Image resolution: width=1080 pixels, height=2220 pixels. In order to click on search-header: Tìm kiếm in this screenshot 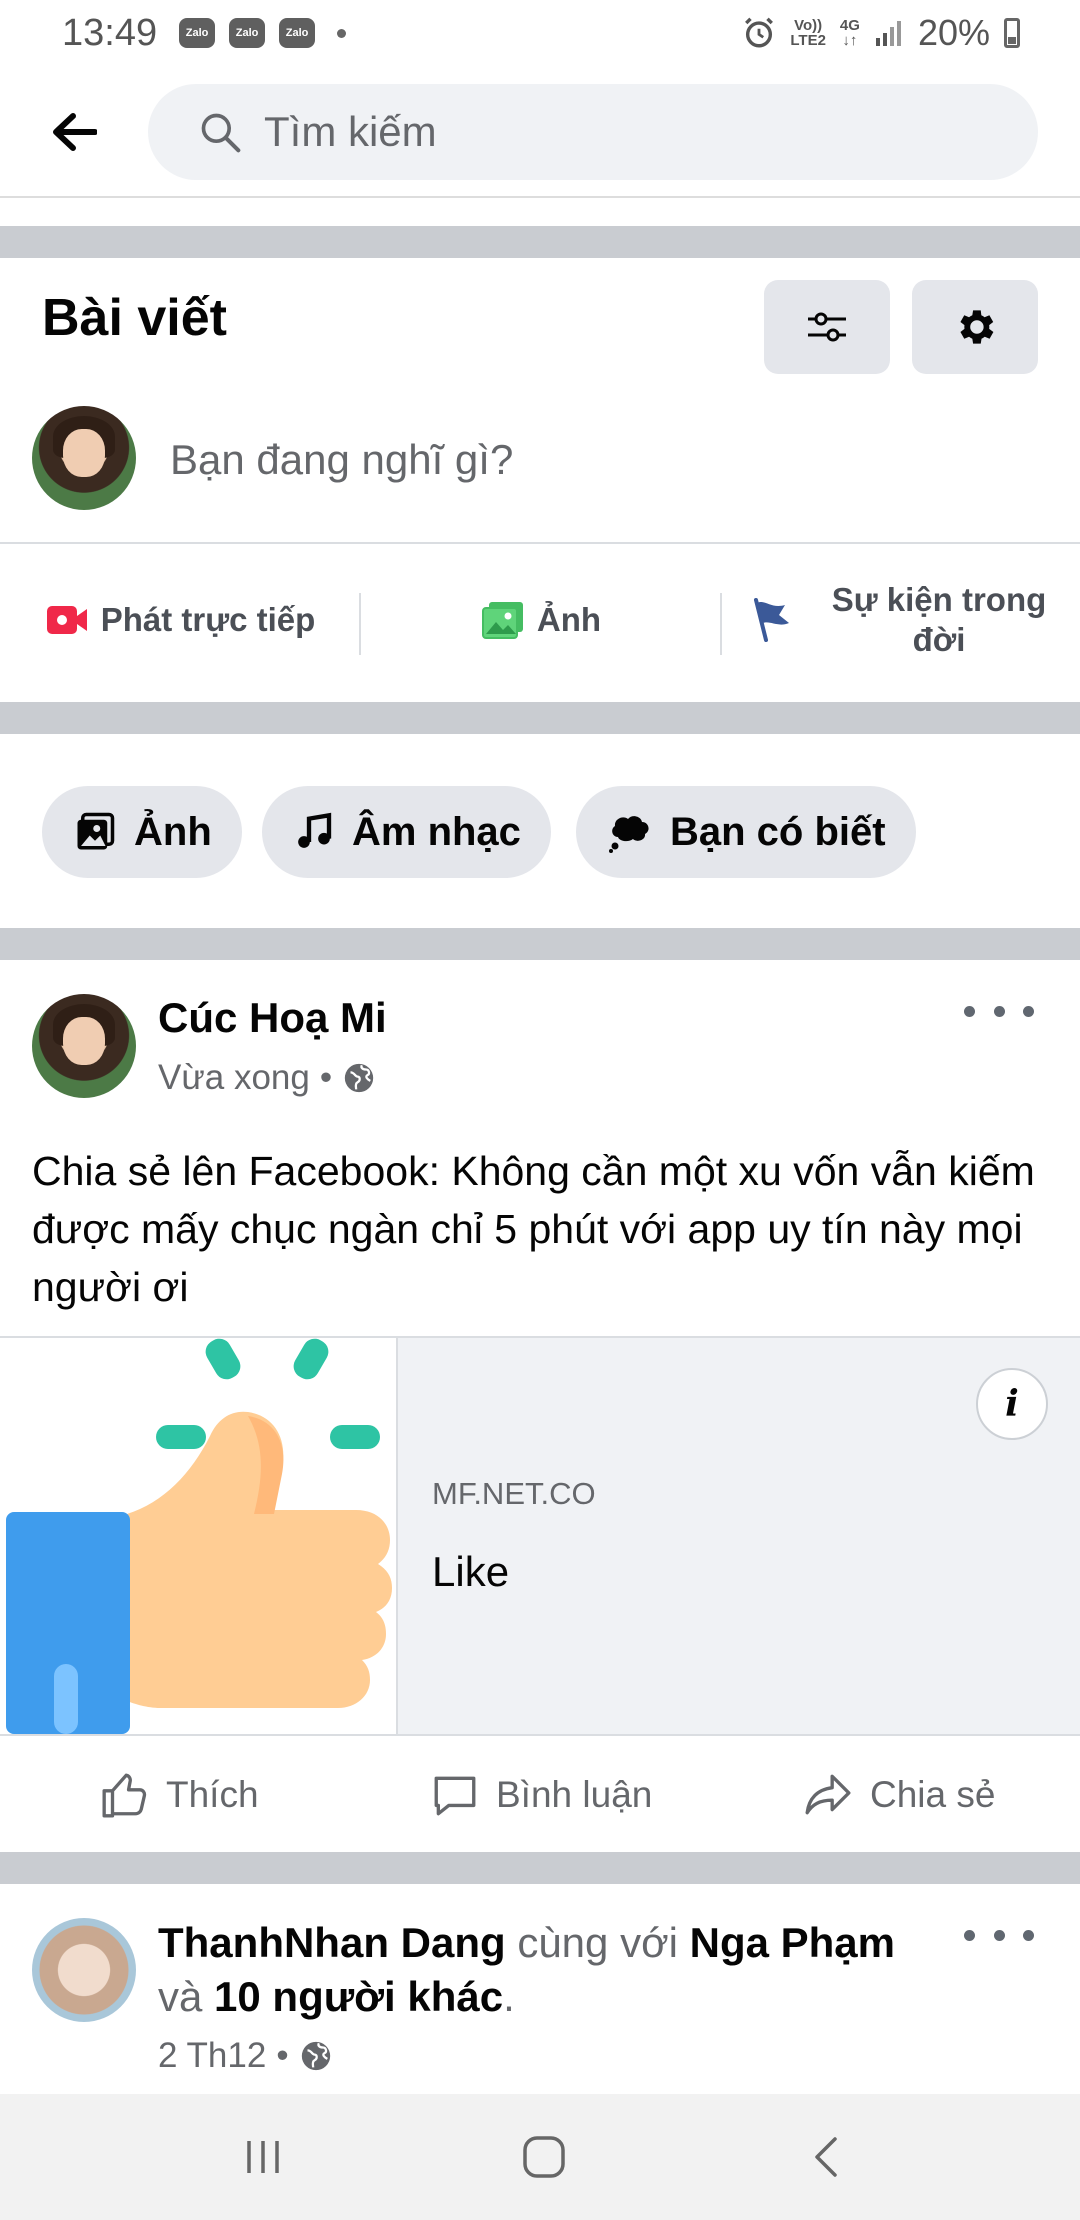, I will do `click(540, 132)`.